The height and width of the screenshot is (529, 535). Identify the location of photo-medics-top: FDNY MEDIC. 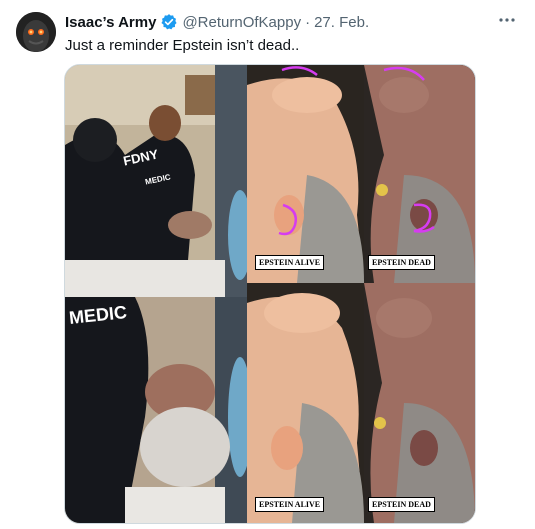
(156, 181).